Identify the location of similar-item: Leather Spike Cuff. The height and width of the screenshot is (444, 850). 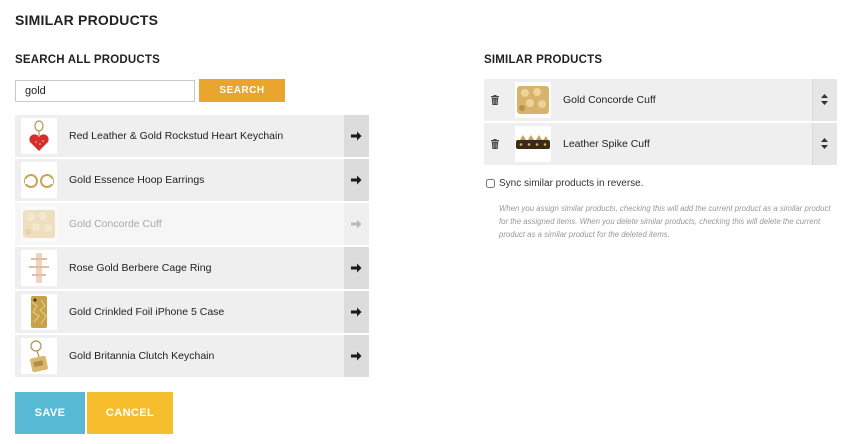
(660, 144).